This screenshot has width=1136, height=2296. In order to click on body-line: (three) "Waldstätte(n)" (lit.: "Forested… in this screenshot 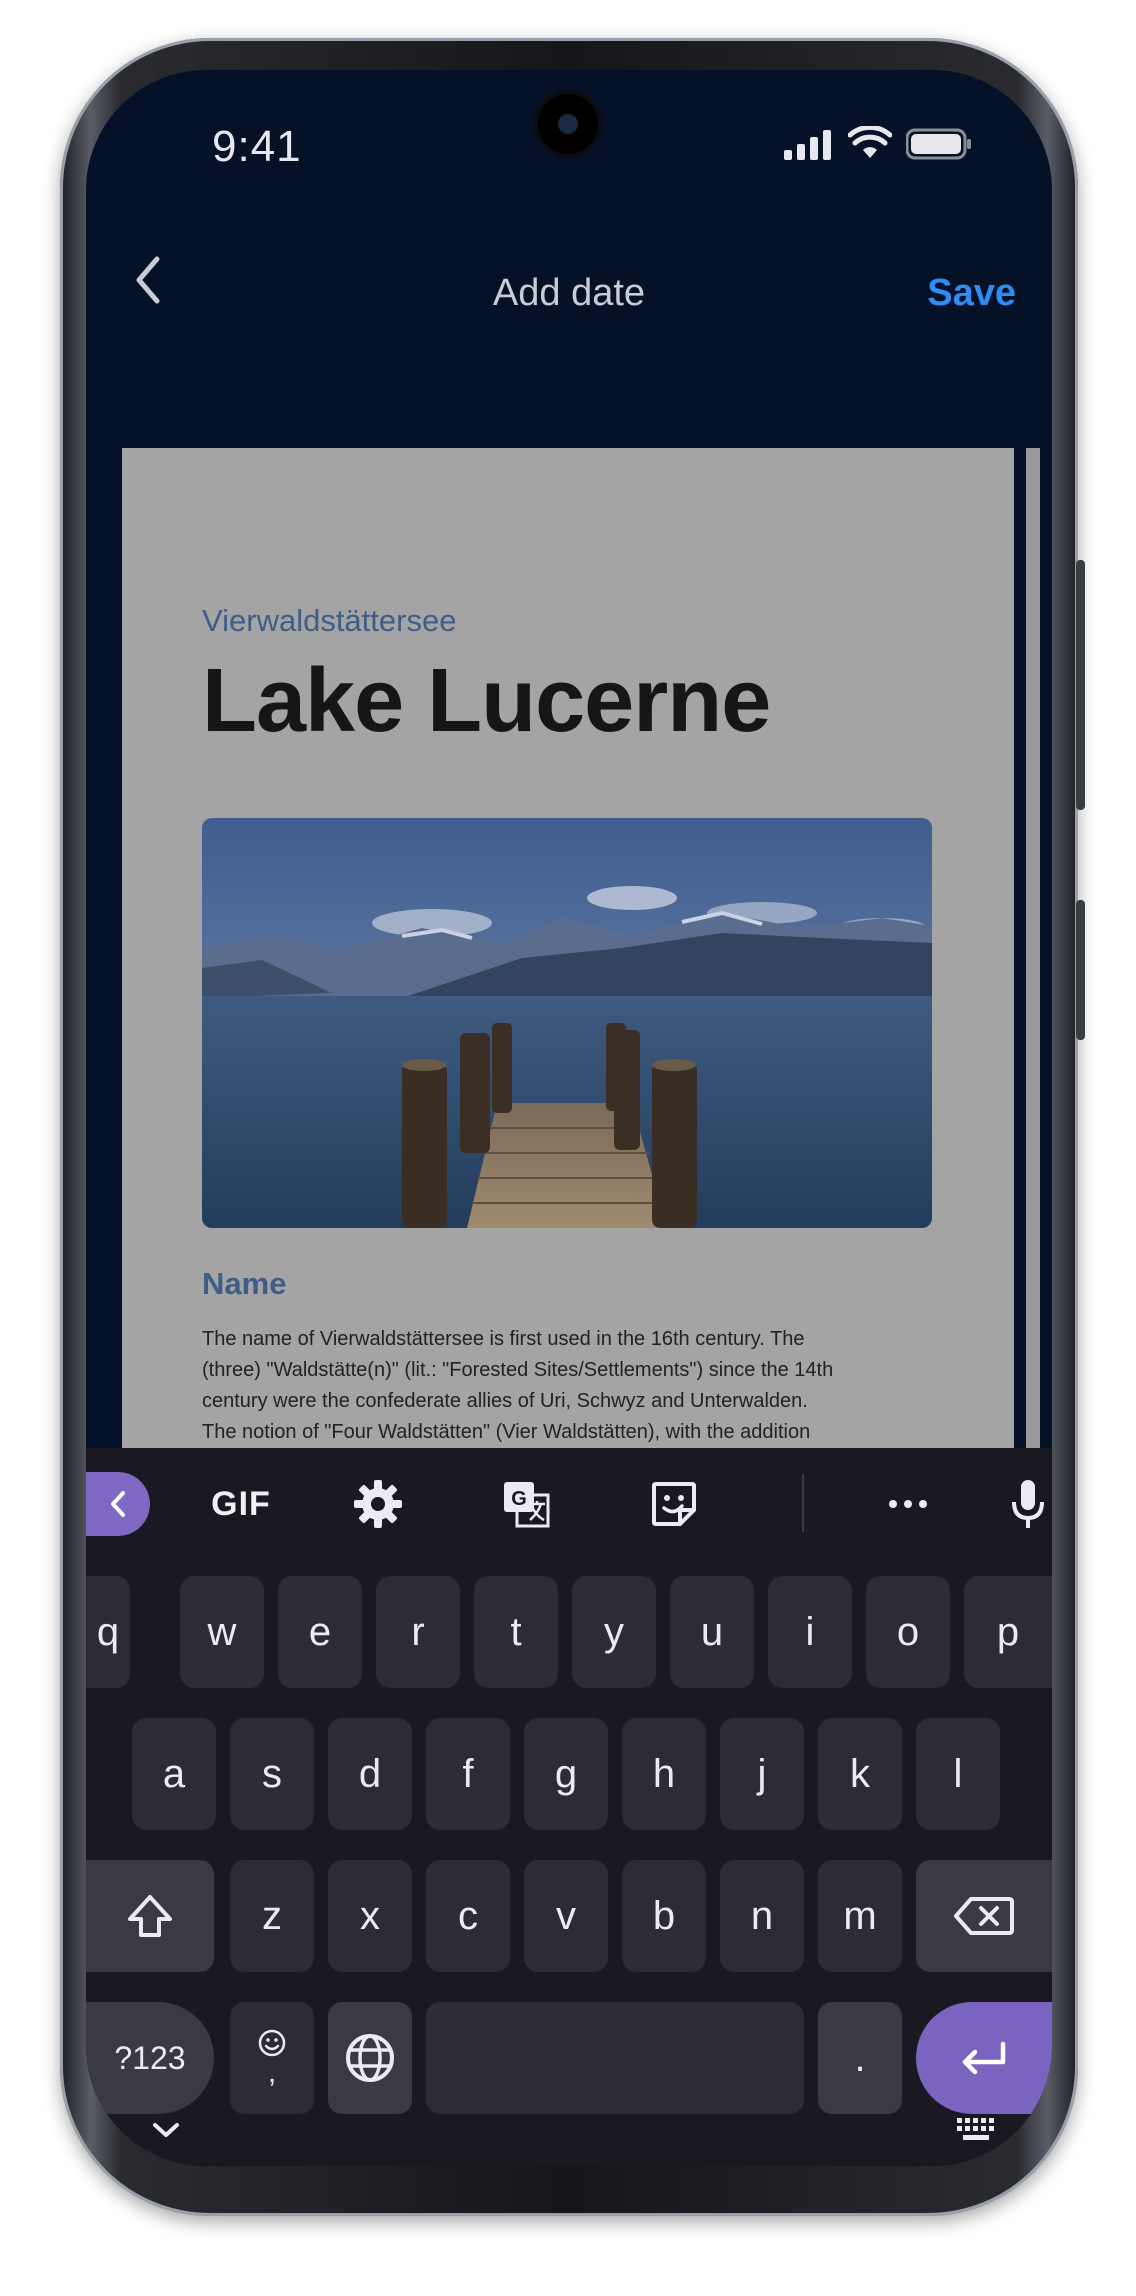, I will do `click(518, 1370)`.